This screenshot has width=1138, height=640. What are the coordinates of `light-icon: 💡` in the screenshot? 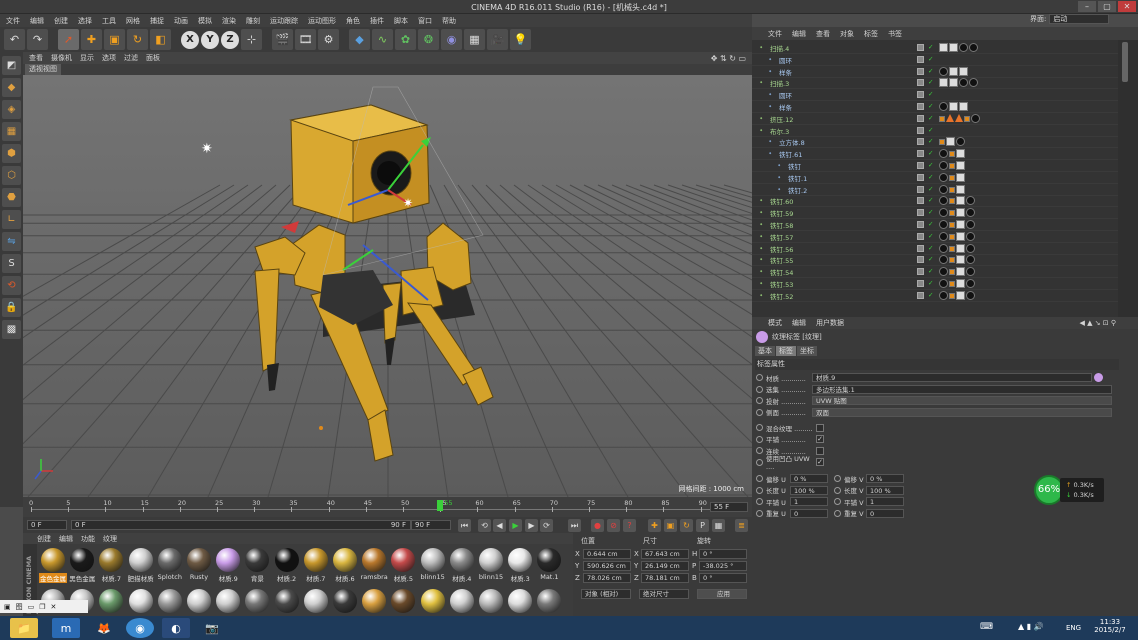 It's located at (520, 39).